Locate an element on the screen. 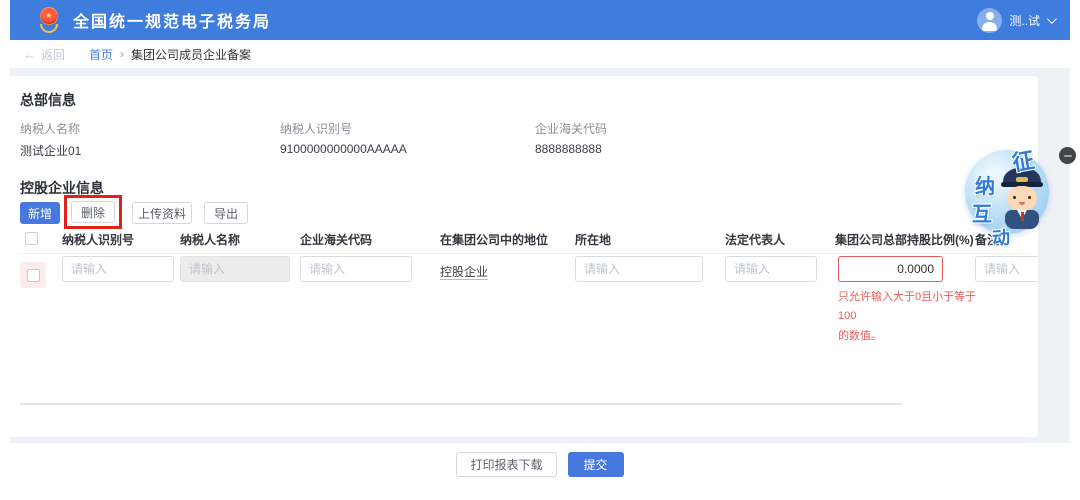 This screenshot has height=500, width=1080. taxpayer-id-label: 纳税人识别号 is located at coordinates (316, 129).